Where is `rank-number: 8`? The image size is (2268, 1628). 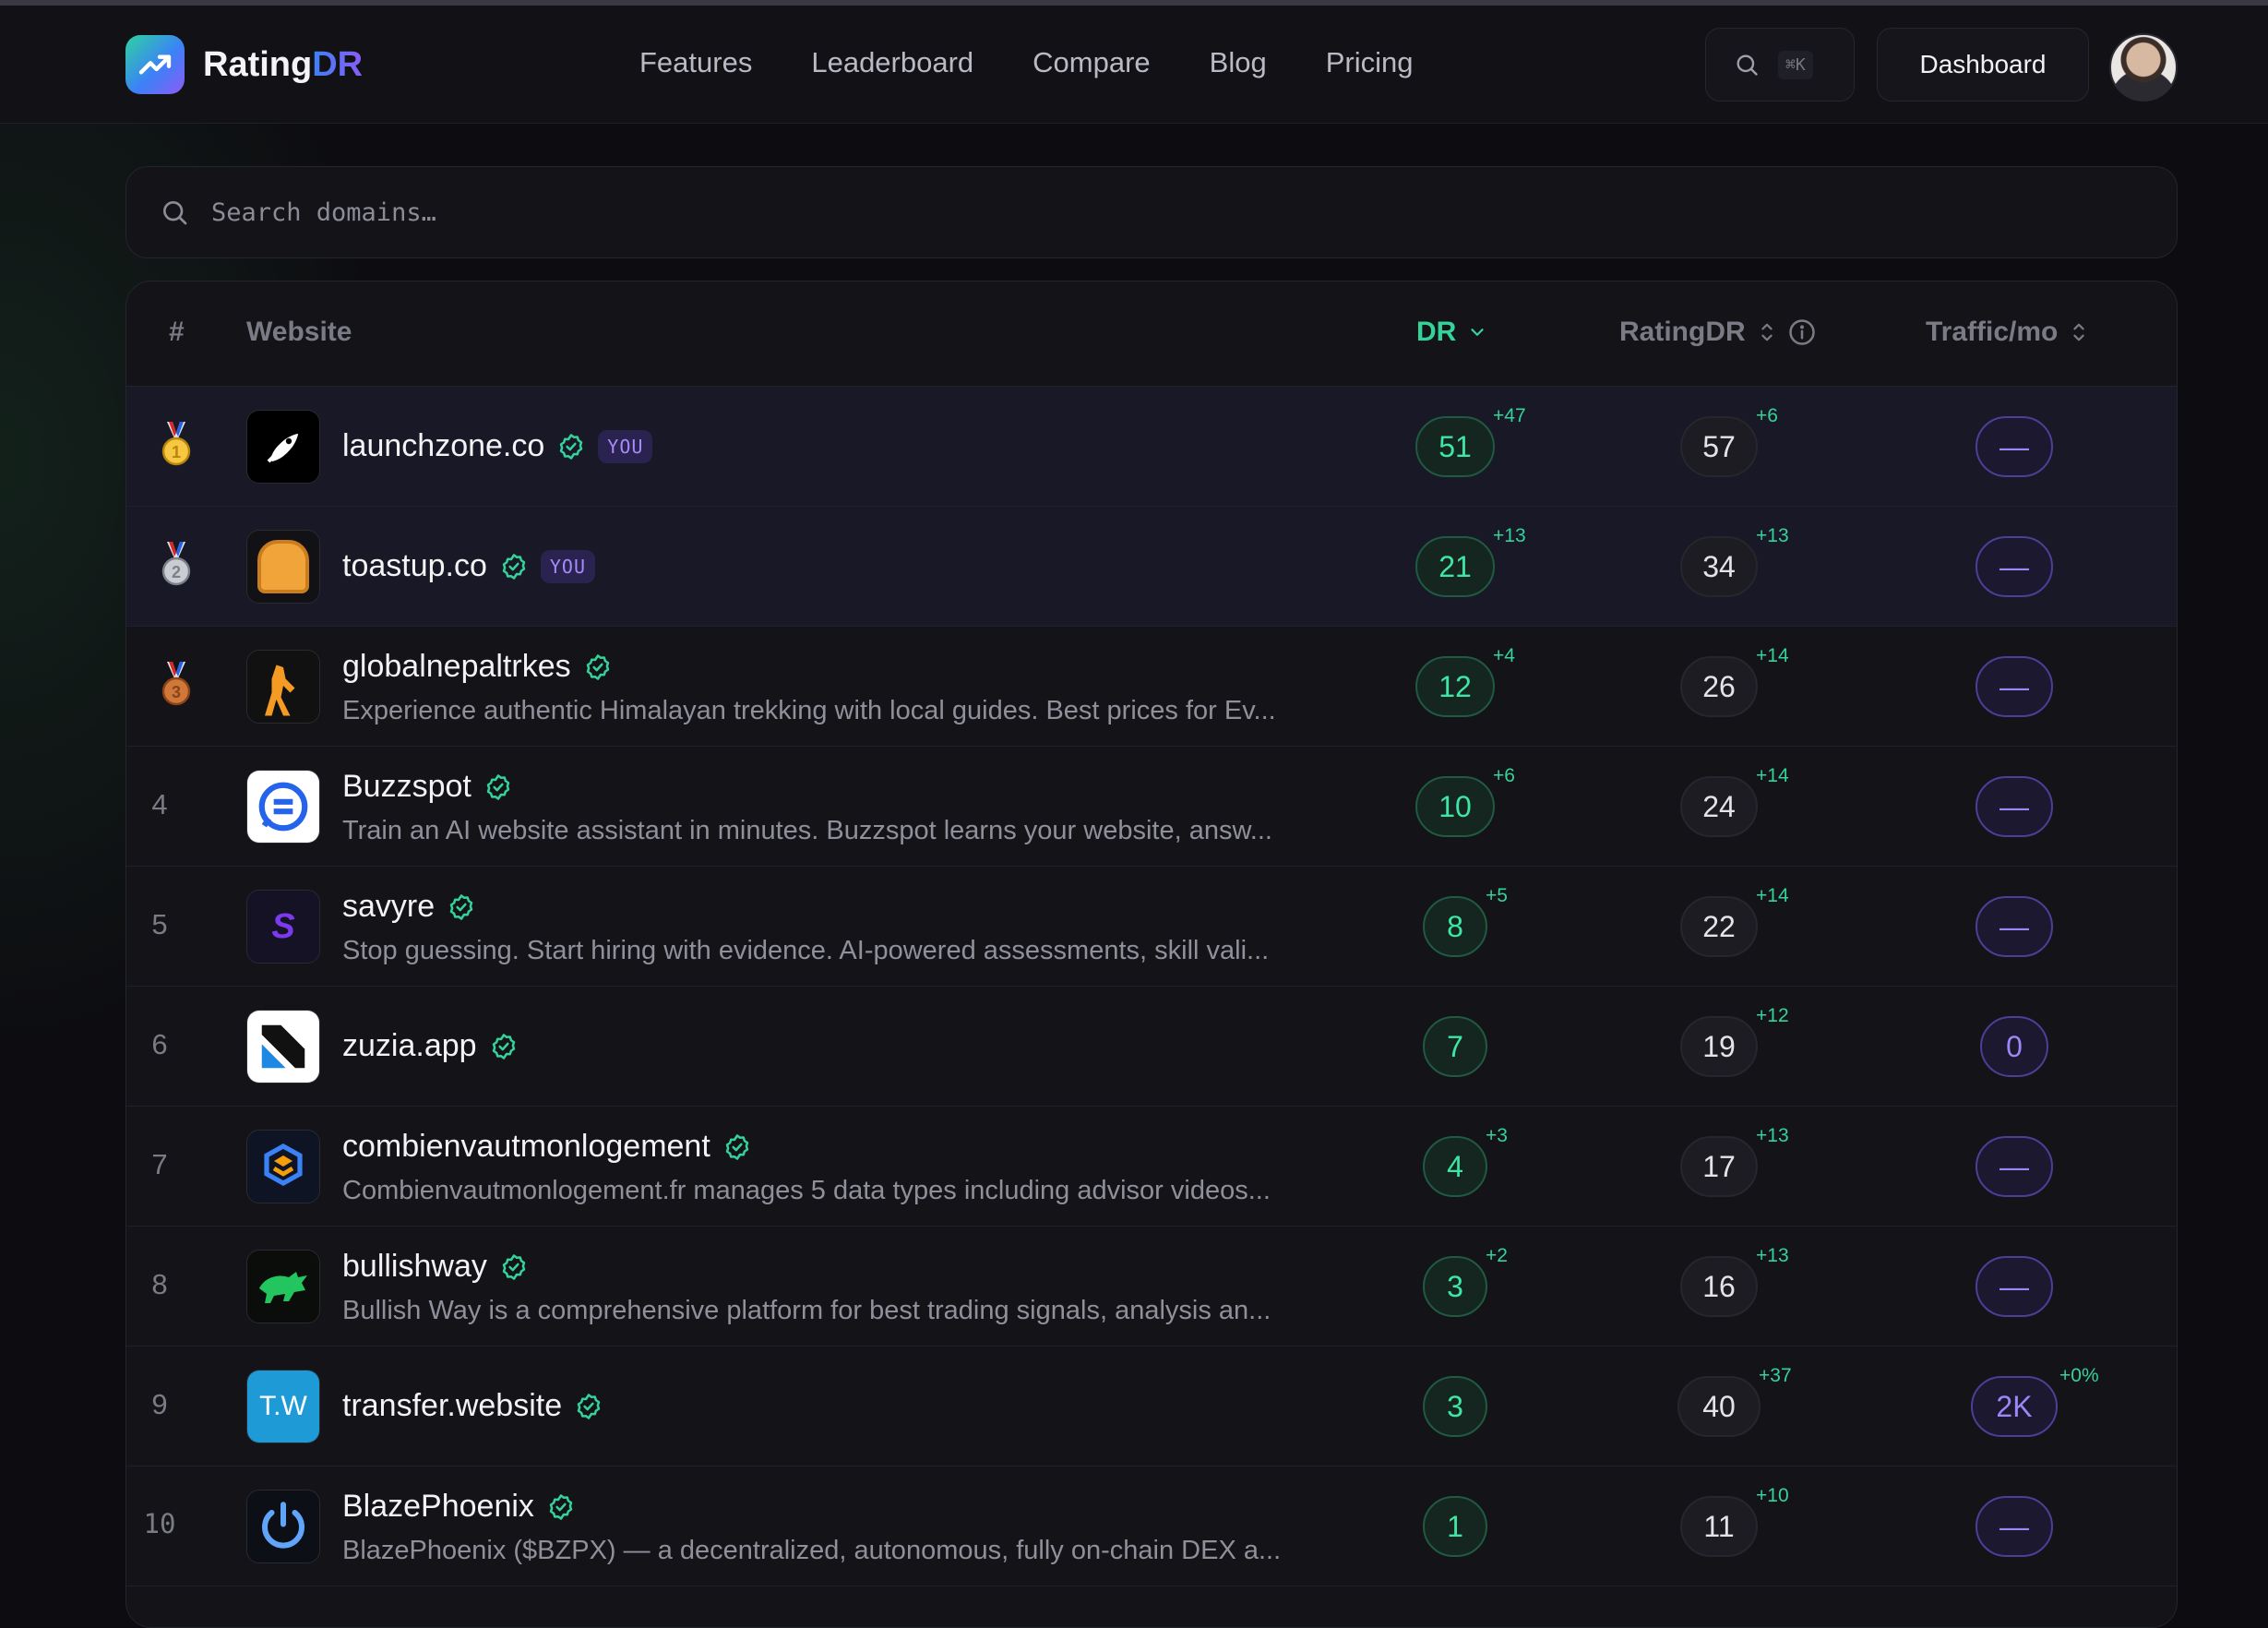 rank-number: 8 is located at coordinates (159, 1284).